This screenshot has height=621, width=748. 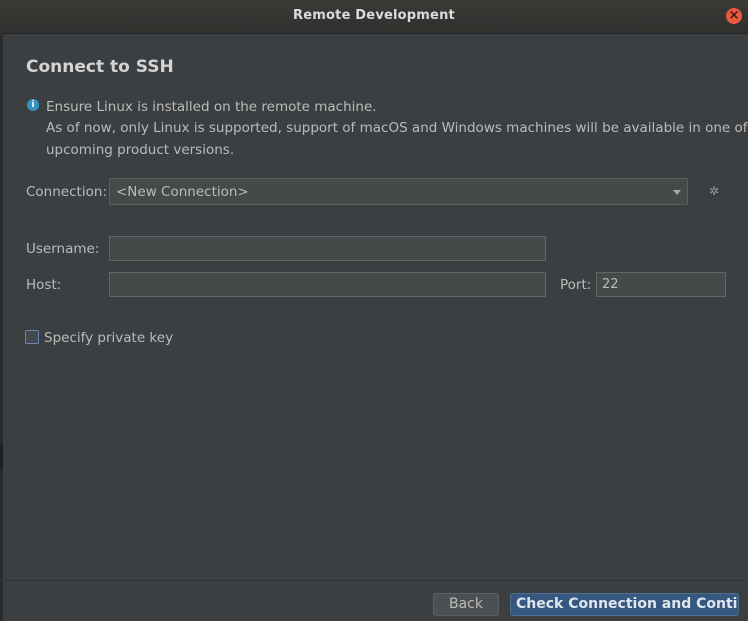 What do you see at coordinates (140, 150) in the screenshot?
I see `info-line-3: upcoming product versions.` at bounding box center [140, 150].